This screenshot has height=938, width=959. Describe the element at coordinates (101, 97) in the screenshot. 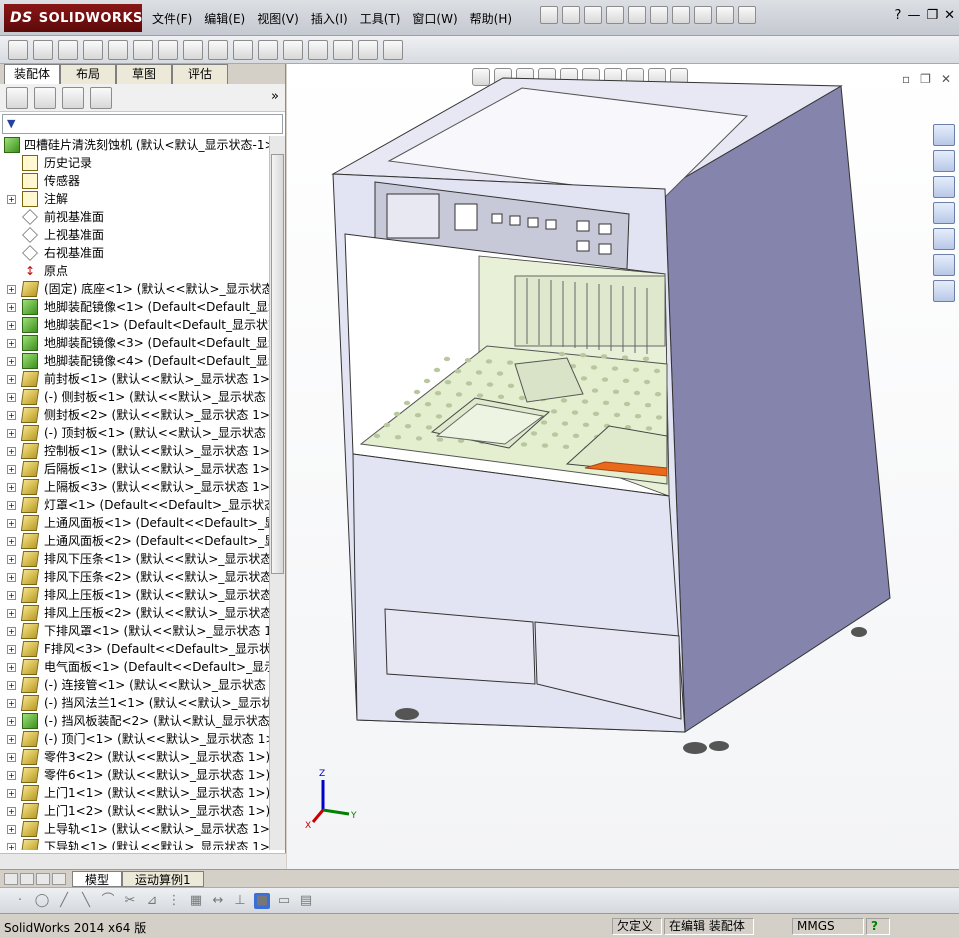

I see `display-manager-icon` at that location.